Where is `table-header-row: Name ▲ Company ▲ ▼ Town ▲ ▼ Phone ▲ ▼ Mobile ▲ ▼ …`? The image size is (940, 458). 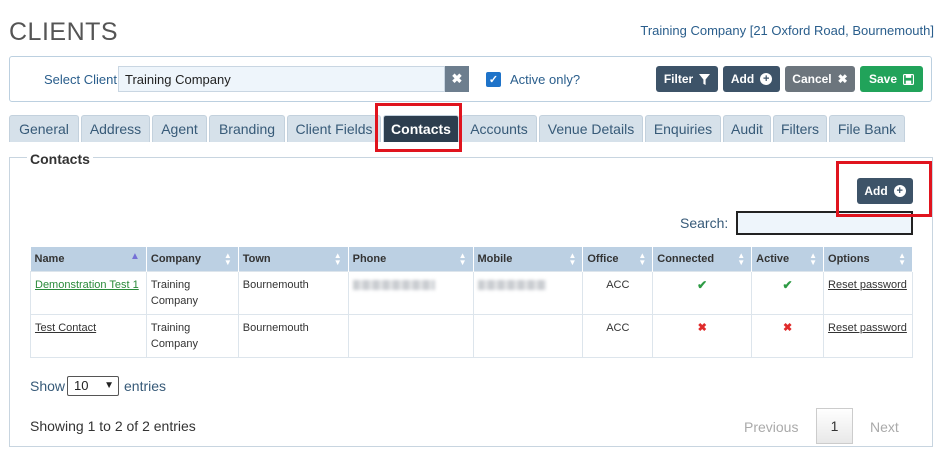 table-header-row: Name ▲ Company ▲ ▼ Town ▲ ▼ Phone ▲ ▼ Mobile ▲ ▼ … is located at coordinates (471, 259).